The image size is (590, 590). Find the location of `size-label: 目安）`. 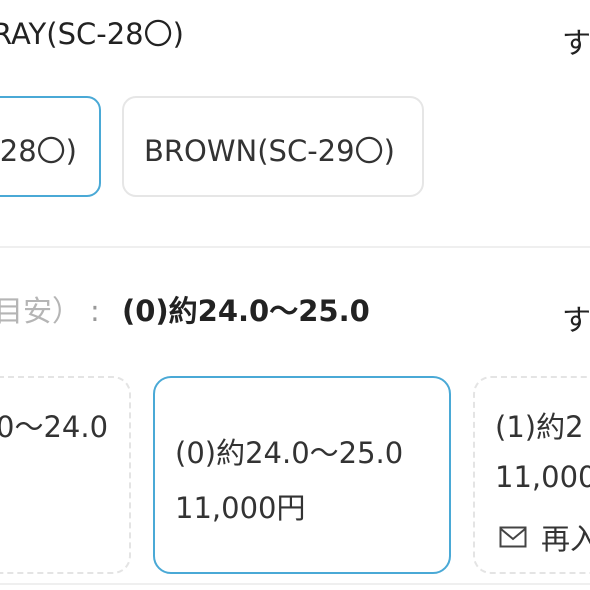

size-label: 目安） is located at coordinates (41, 311).